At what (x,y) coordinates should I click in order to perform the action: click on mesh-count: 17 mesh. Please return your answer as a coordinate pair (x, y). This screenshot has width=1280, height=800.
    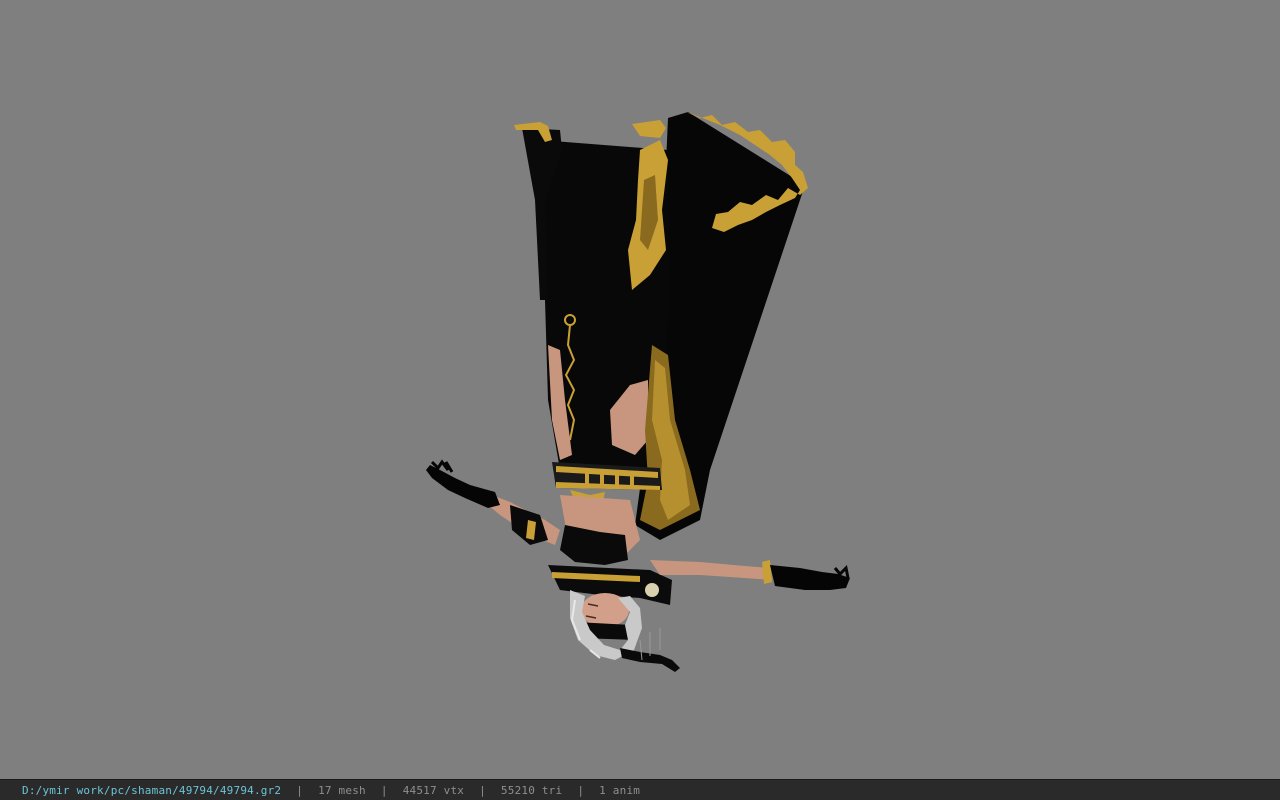
    Looking at the image, I should click on (342, 790).